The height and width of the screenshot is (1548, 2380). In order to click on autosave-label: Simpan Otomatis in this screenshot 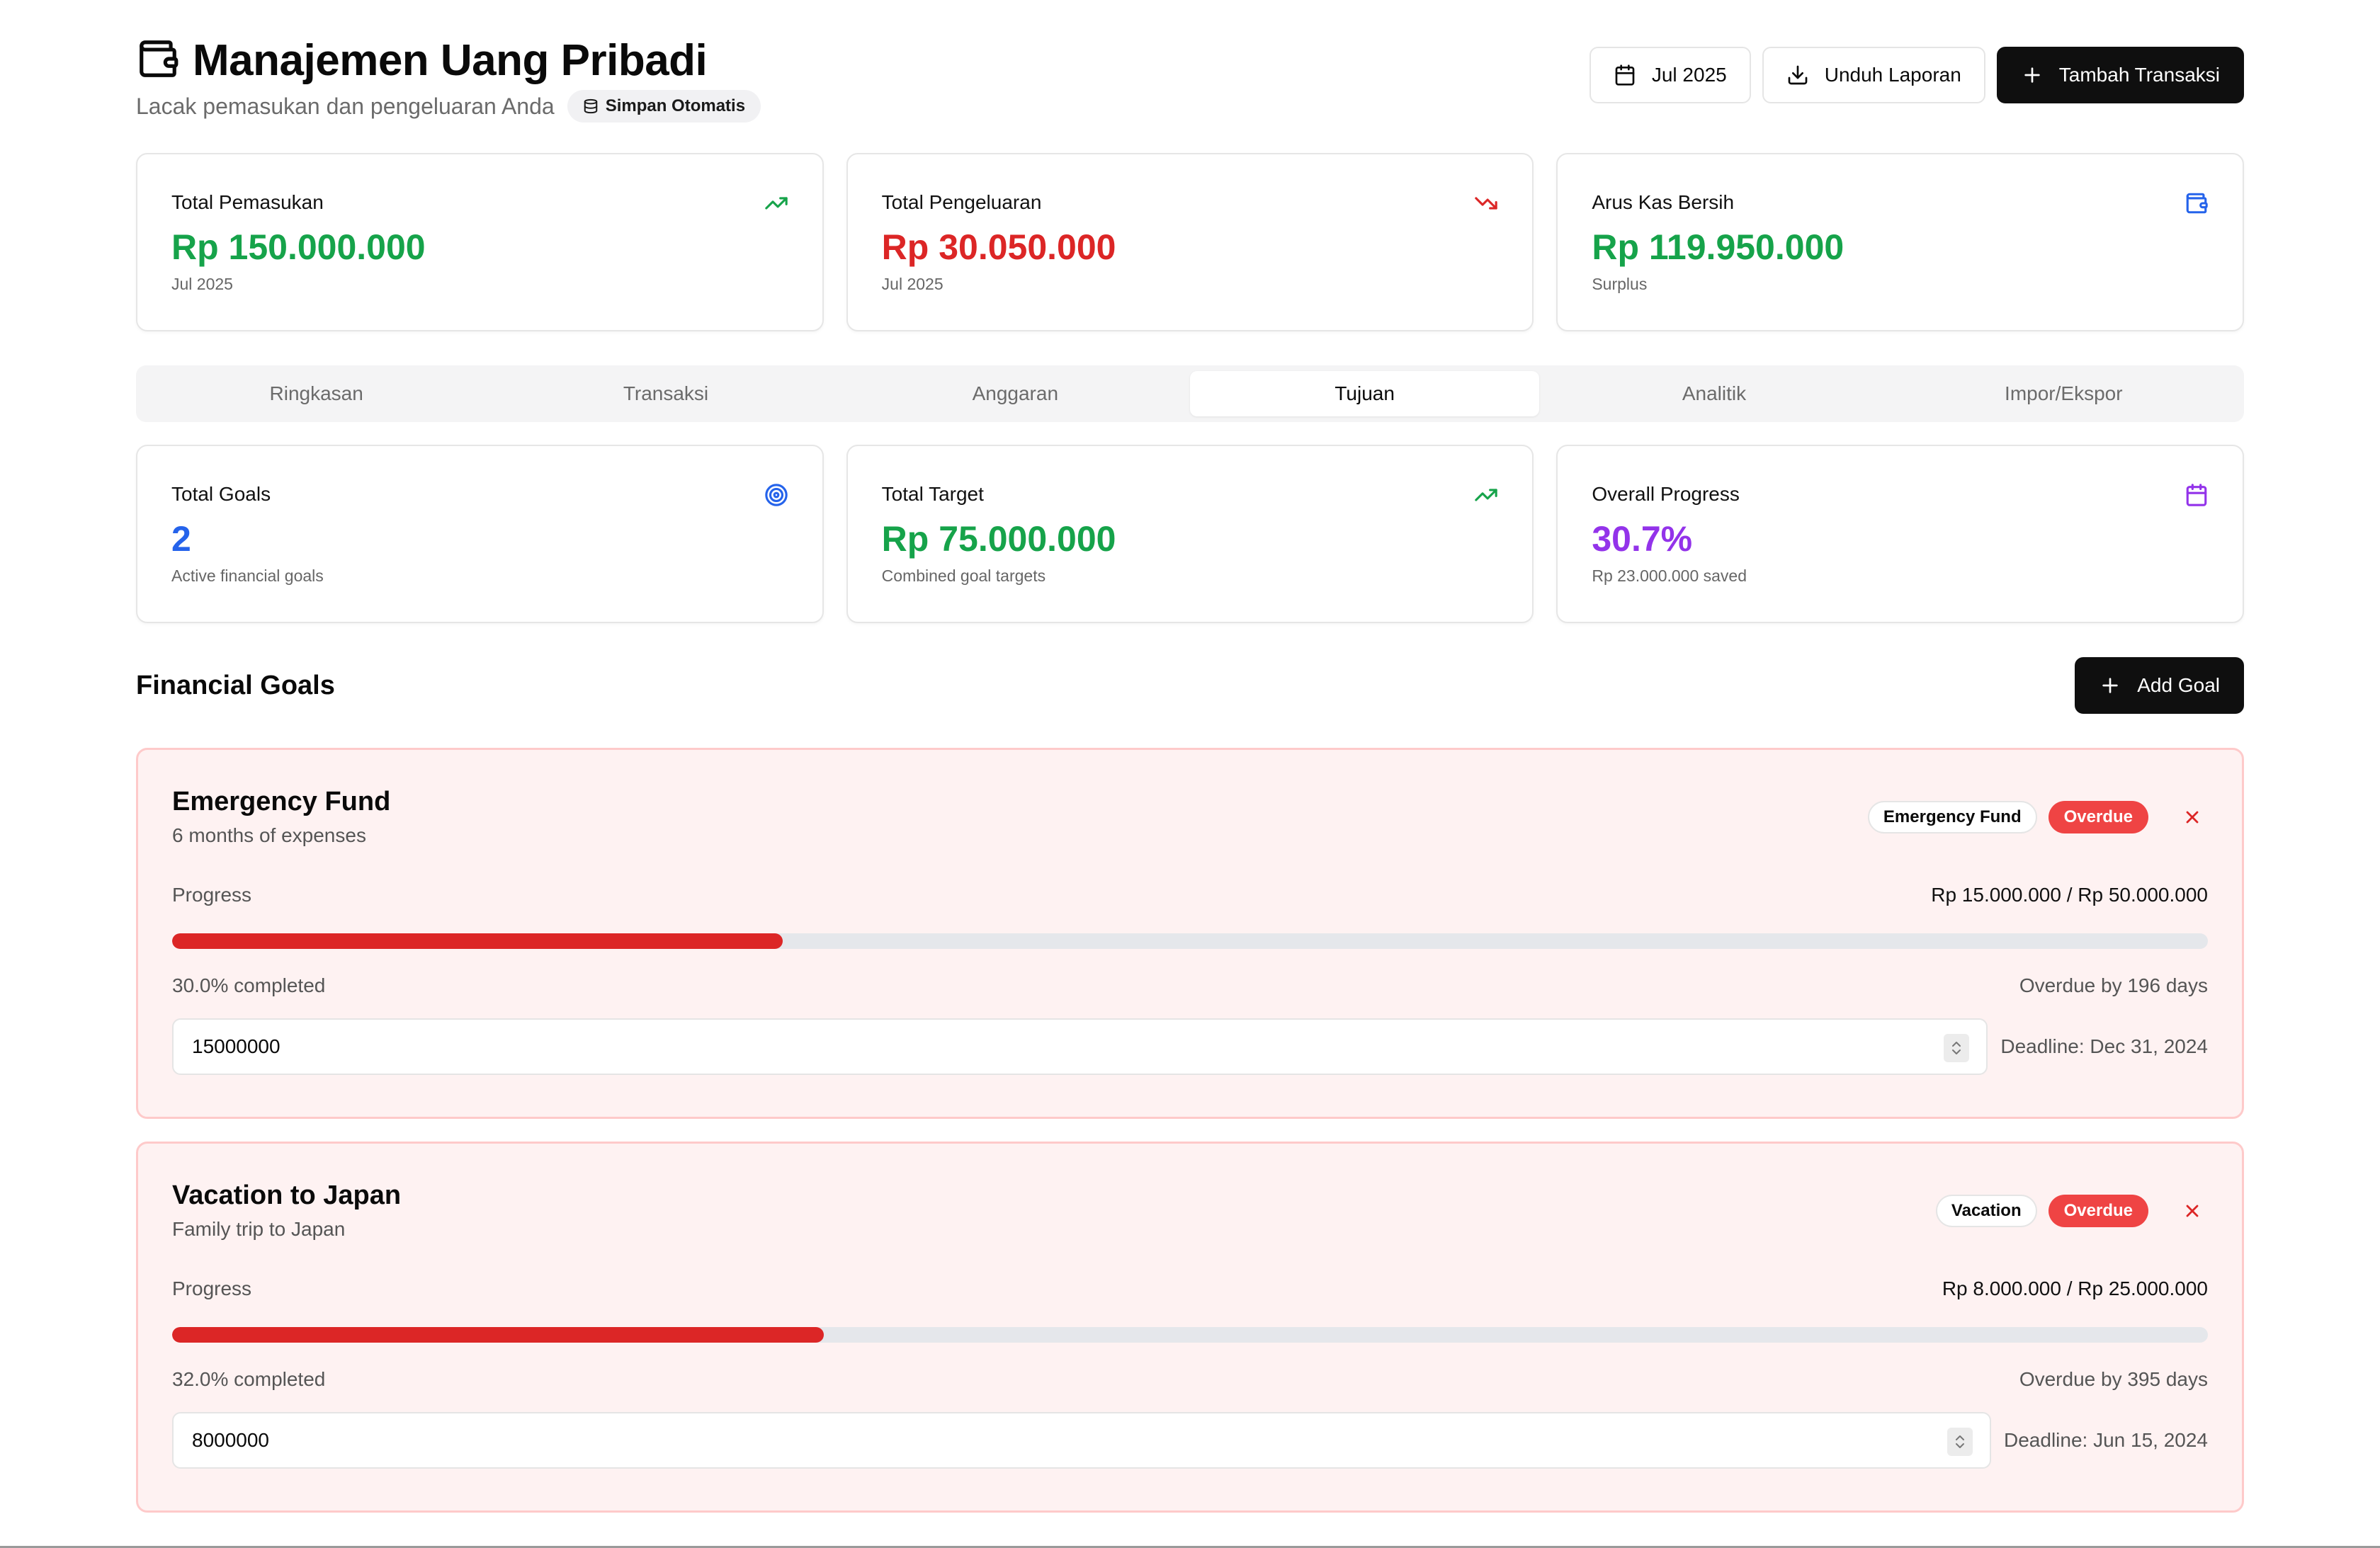, I will do `click(676, 105)`.